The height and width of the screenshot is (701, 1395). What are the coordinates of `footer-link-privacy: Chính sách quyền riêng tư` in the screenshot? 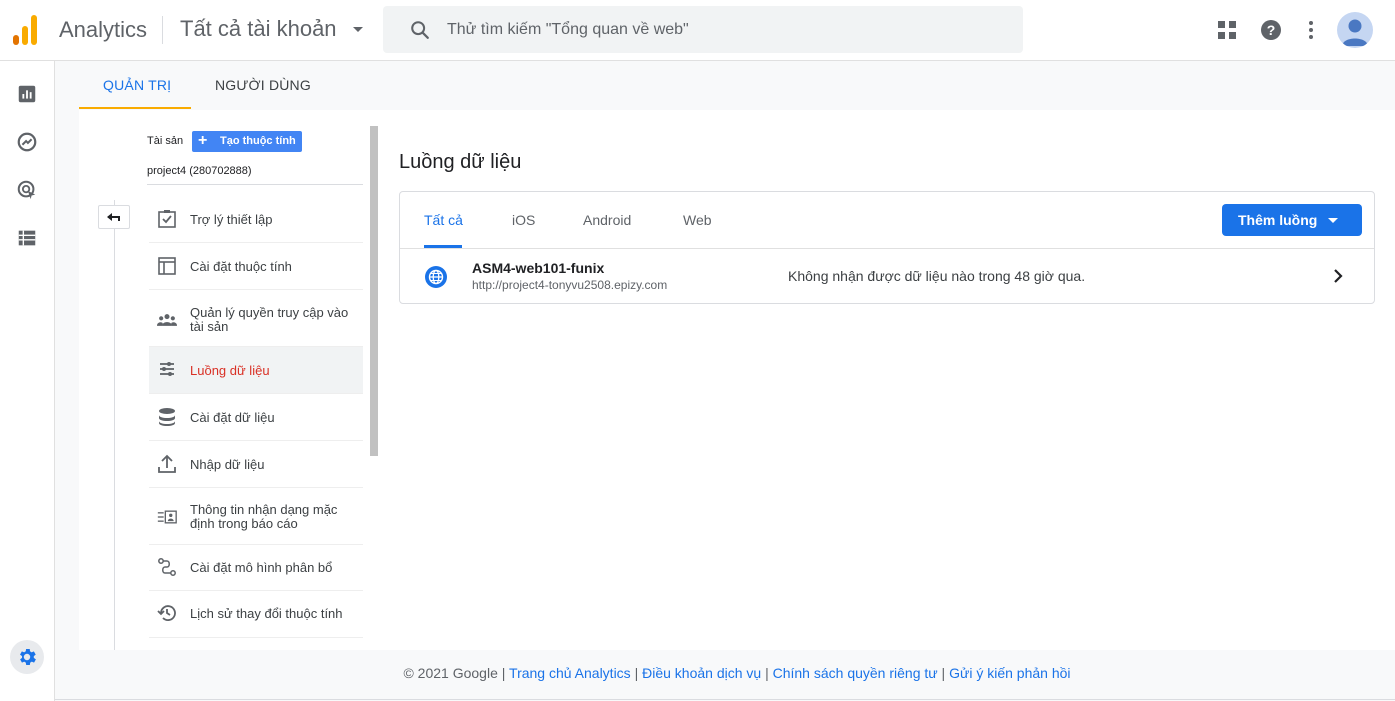 It's located at (855, 673).